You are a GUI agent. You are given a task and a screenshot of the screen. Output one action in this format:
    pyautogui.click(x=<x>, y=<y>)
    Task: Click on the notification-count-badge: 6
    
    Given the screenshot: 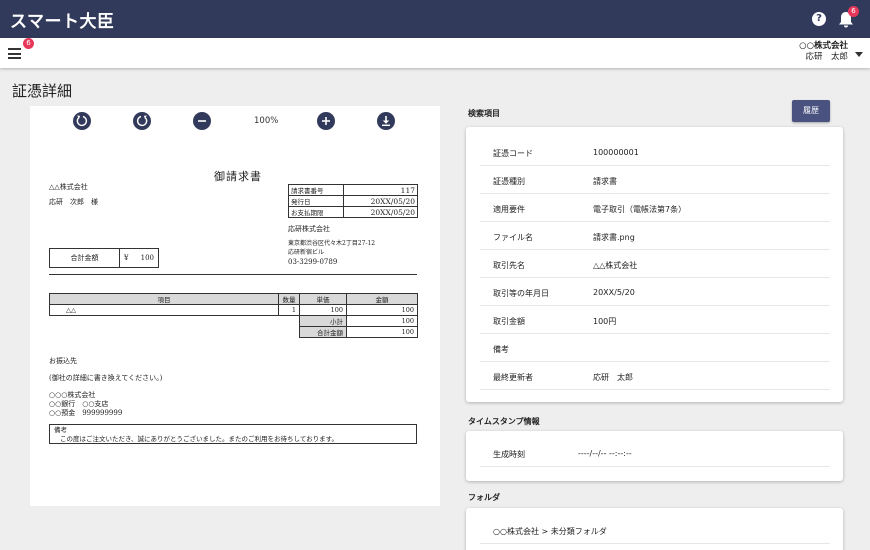 What is the action you would take?
    pyautogui.click(x=853, y=11)
    